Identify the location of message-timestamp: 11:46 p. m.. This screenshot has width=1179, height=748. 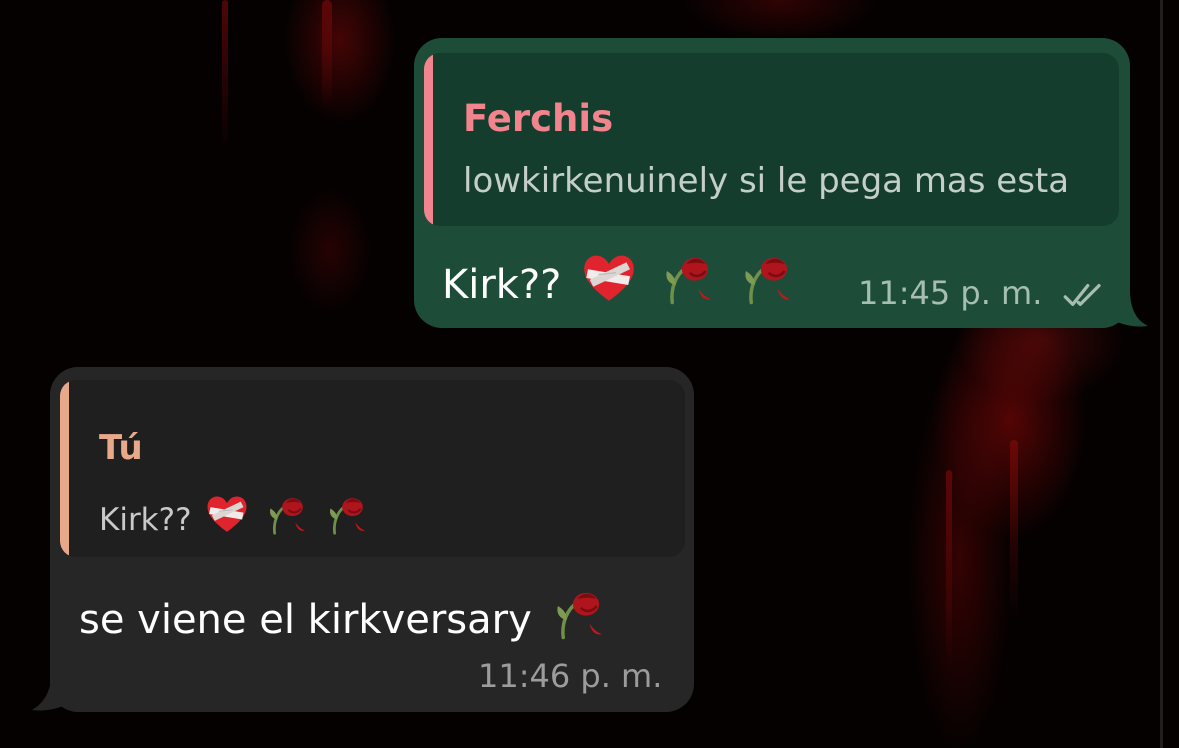
(570, 676).